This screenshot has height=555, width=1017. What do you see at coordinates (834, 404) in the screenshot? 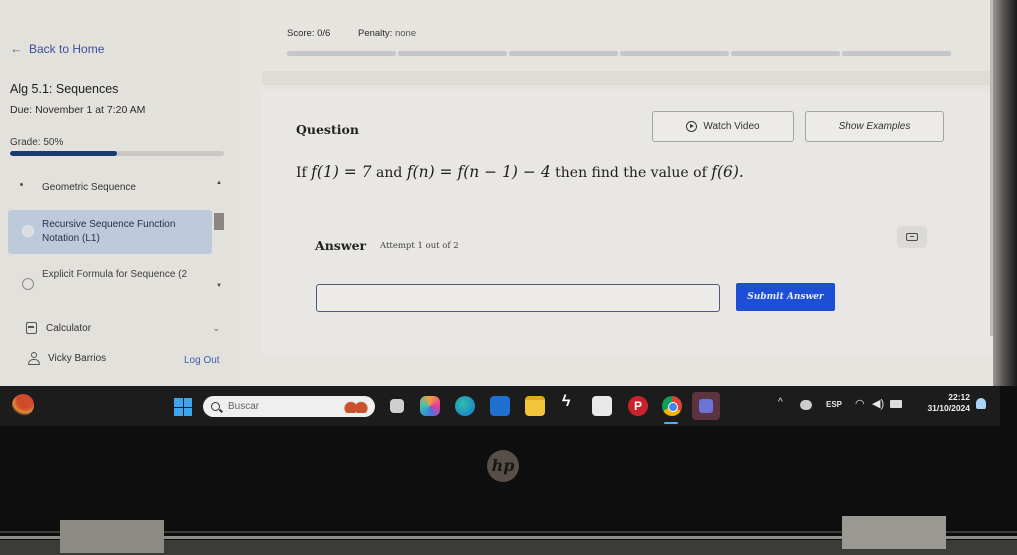
I see `language-indicator: ESP` at bounding box center [834, 404].